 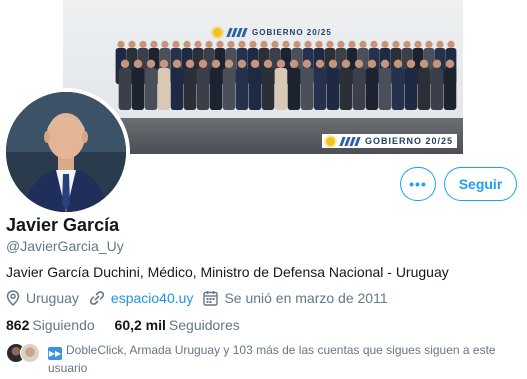 I want to click on avatar-portrait, so click(x=66, y=152).